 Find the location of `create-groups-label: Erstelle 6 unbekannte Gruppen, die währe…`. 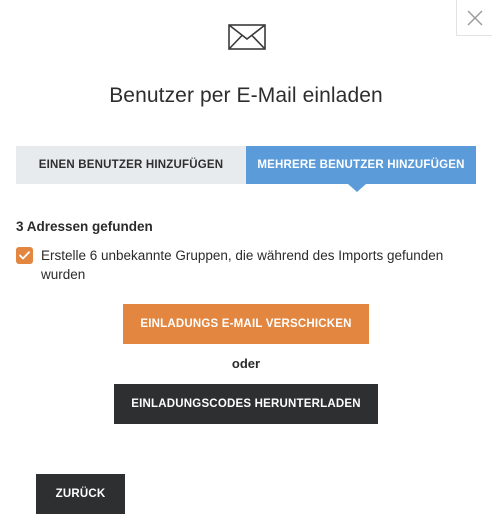

create-groups-label: Erstelle 6 unbekannte Gruppen, die währe… is located at coordinates (251, 265).